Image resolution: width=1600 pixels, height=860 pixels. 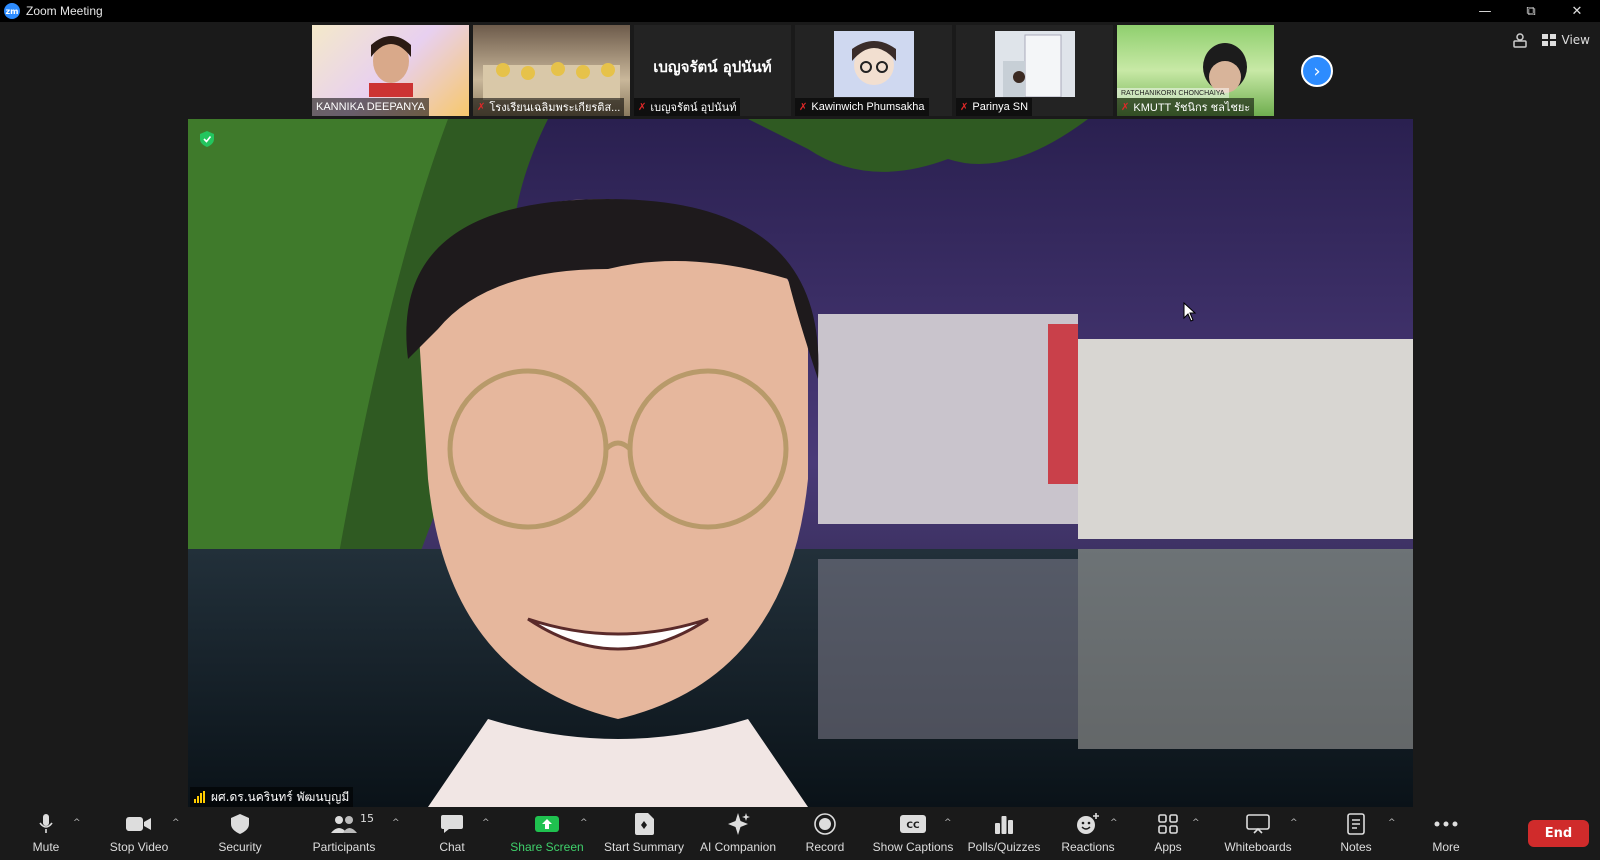 I want to click on participant-name: KMUTT รัชนิกร ชลไชยะ, so click(x=1192, y=108).